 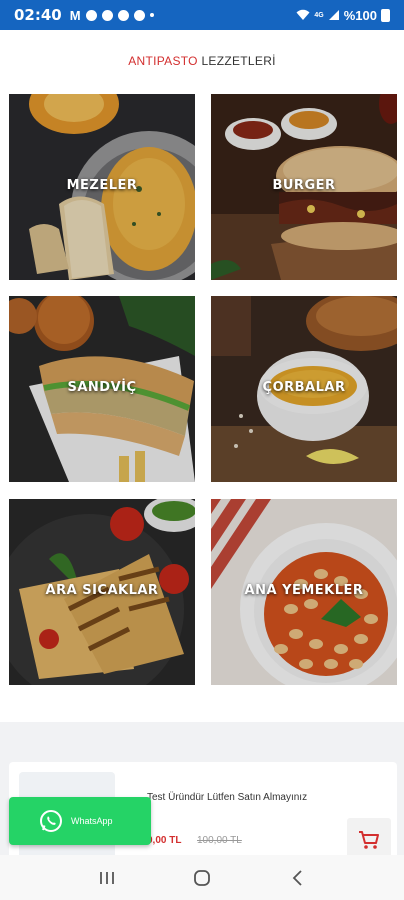 I want to click on product-name: Test Üründür Lütfen Satın Almayınız, so click(x=227, y=797).